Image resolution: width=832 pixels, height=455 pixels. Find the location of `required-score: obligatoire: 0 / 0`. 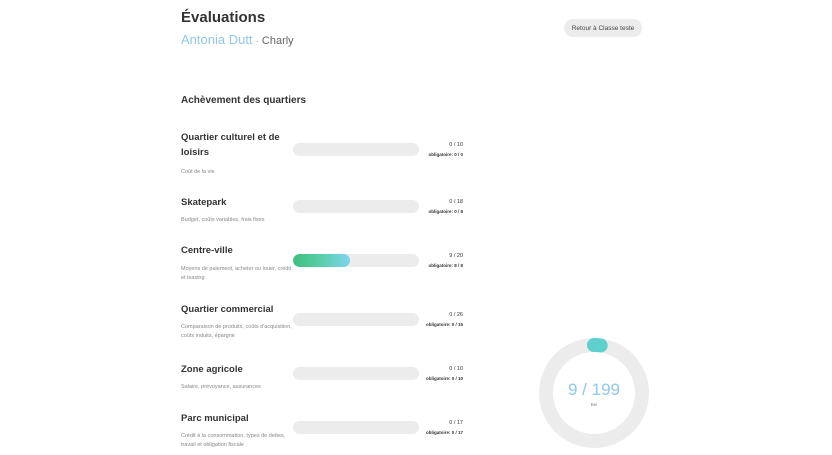

required-score: obligatoire: 0 / 0 is located at coordinates (445, 154).